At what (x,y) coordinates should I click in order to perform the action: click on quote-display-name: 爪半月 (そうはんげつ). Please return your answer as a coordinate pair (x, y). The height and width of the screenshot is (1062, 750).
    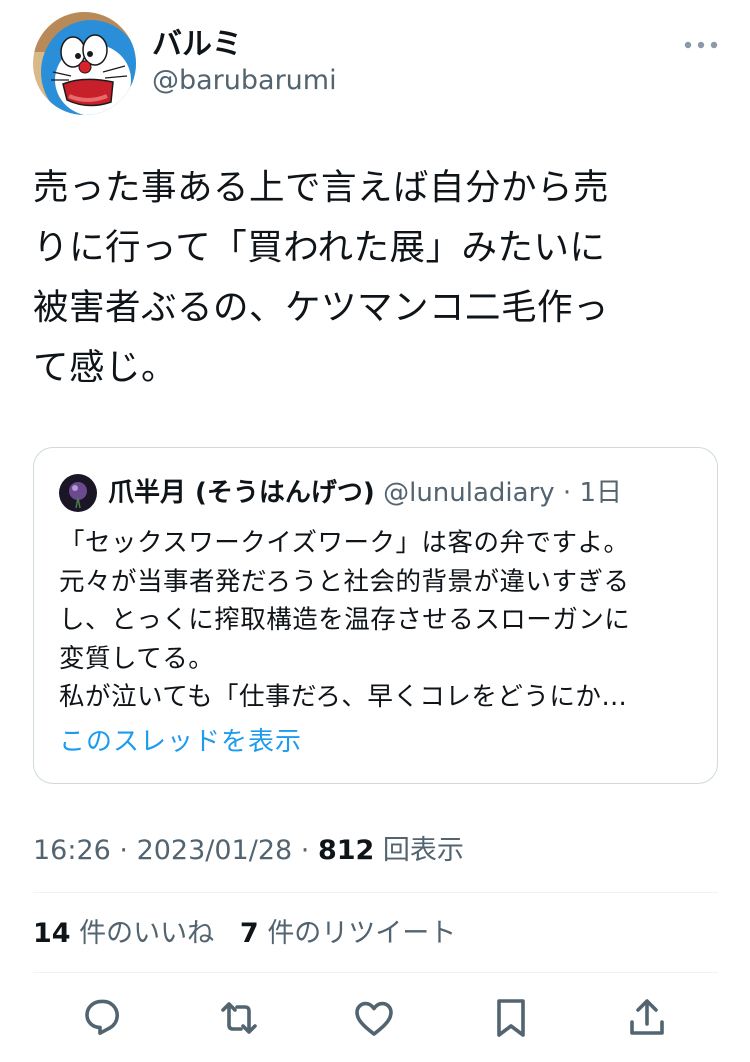
    Looking at the image, I should click on (241, 493).